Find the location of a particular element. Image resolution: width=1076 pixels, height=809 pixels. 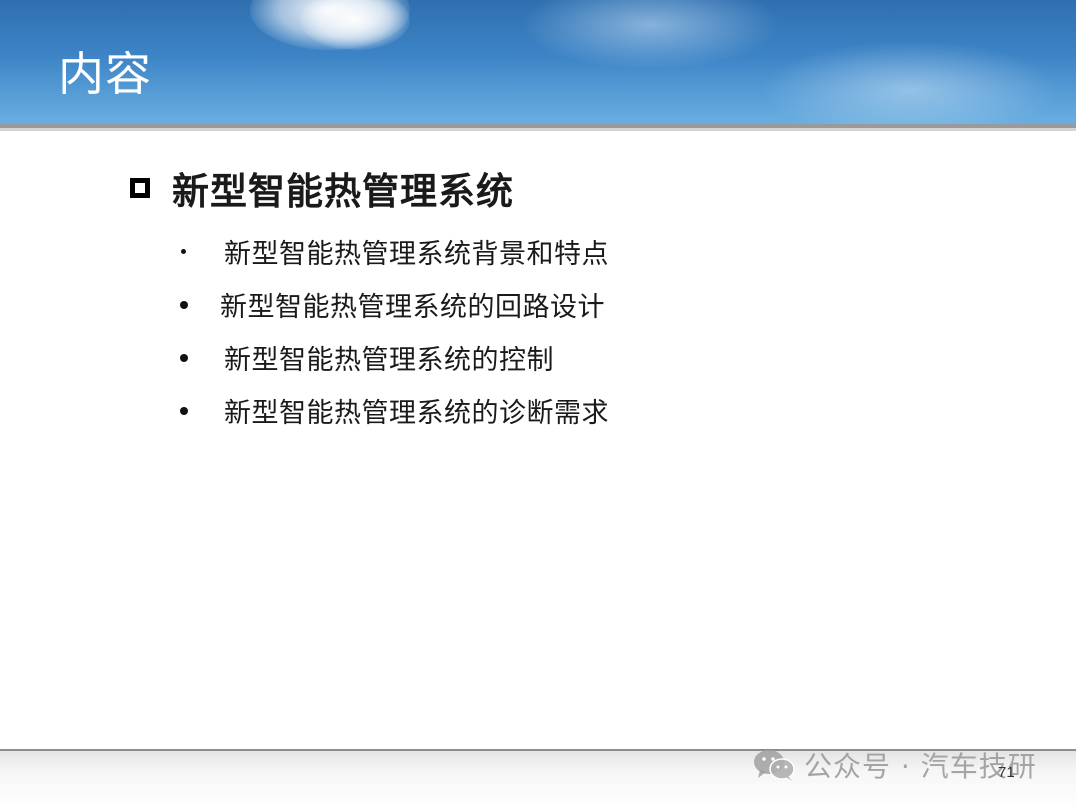

list-item-text: 新型智能热管理系统的诊断需求 is located at coordinates (416, 413).